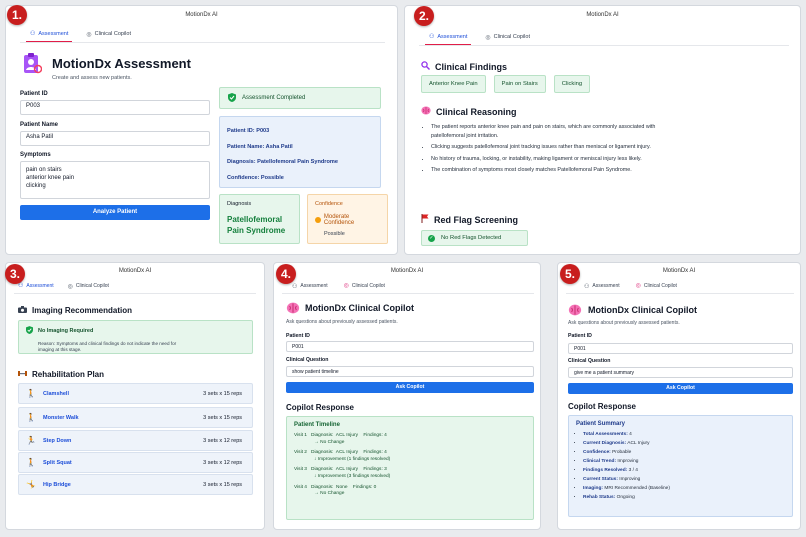 Image resolution: width=806 pixels, height=537 pixels. What do you see at coordinates (684, 497) in the screenshot?
I see `summary-item: Rehab Status: Ongoing` at bounding box center [684, 497].